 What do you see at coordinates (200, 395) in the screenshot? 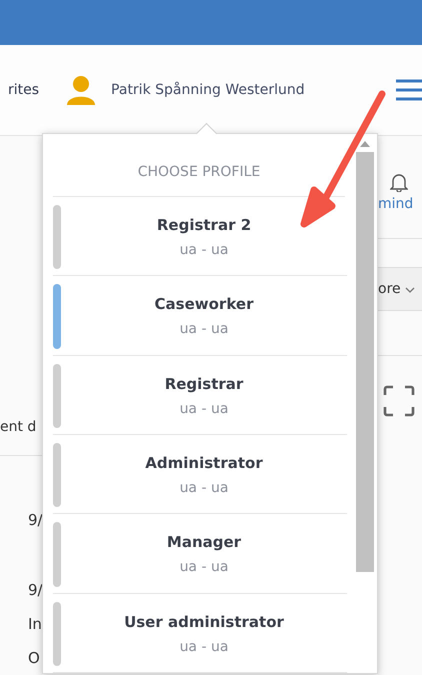
I see `profile-item: Registrar ua - ua` at bounding box center [200, 395].